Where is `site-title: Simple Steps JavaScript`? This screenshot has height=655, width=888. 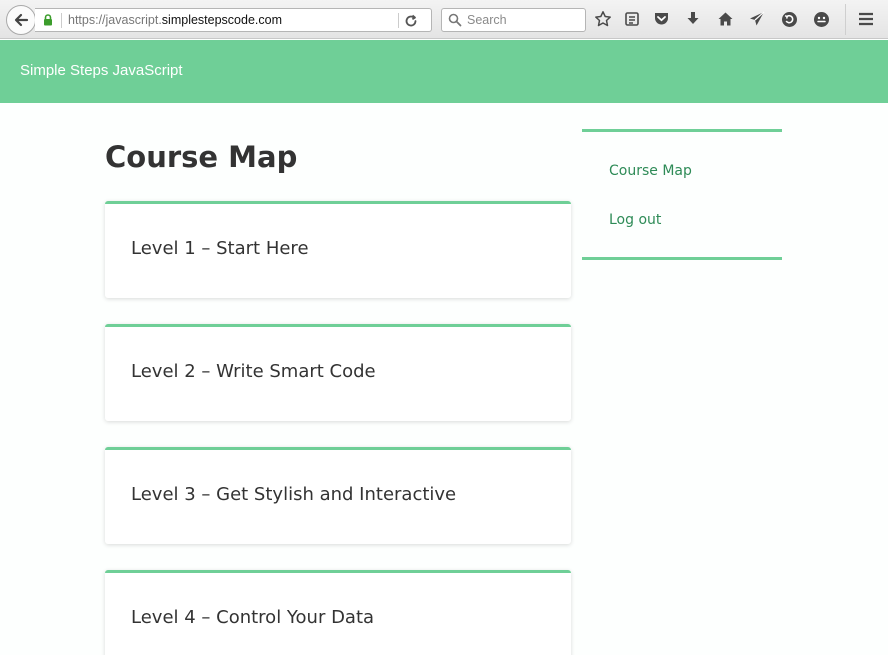 site-title: Simple Steps JavaScript is located at coordinates (101, 70).